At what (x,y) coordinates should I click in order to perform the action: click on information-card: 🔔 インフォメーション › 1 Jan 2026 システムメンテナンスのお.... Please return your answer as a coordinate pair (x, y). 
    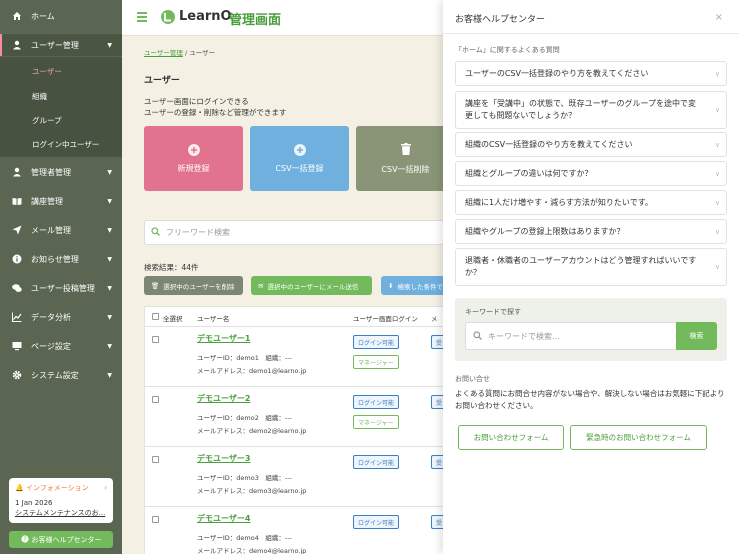
    Looking at the image, I should click on (61, 500).